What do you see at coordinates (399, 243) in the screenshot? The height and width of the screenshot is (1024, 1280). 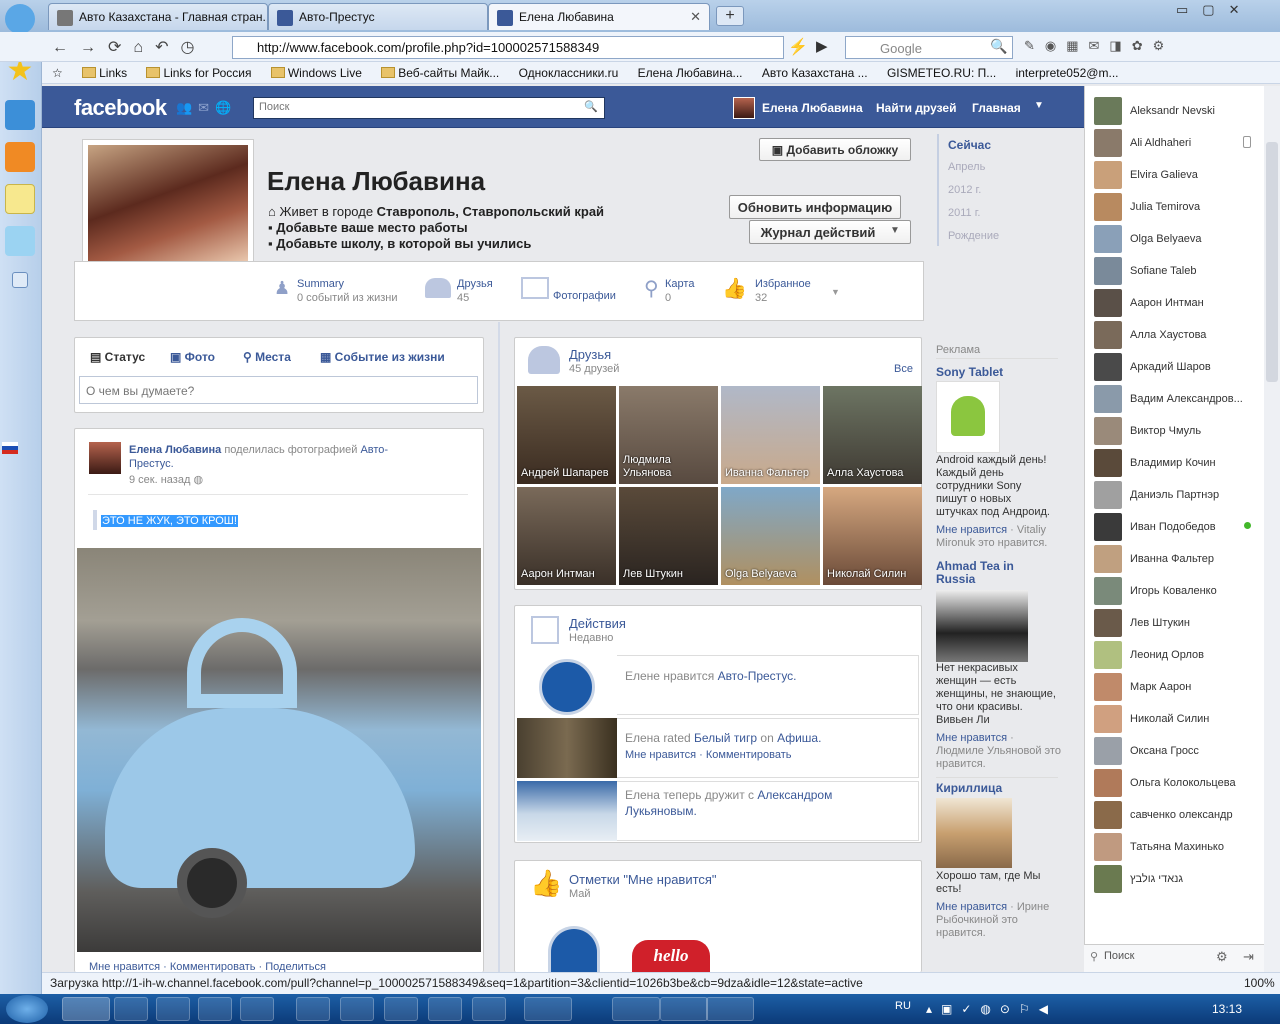 I see `add-school: ▪ Добавьте школу, в которой вы учились` at bounding box center [399, 243].